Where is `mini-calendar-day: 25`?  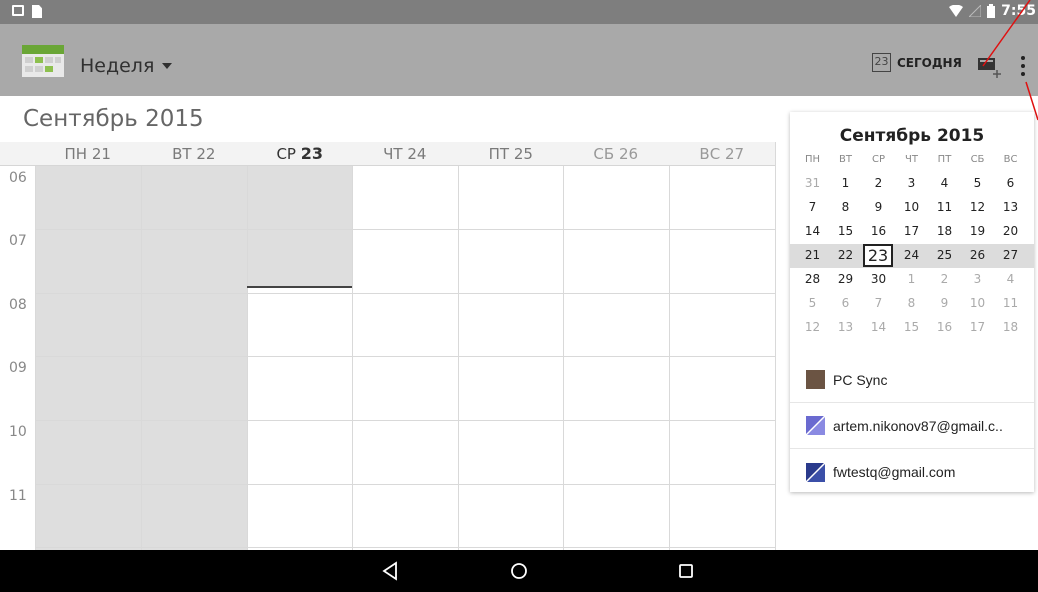 mini-calendar-day: 25 is located at coordinates (944, 255).